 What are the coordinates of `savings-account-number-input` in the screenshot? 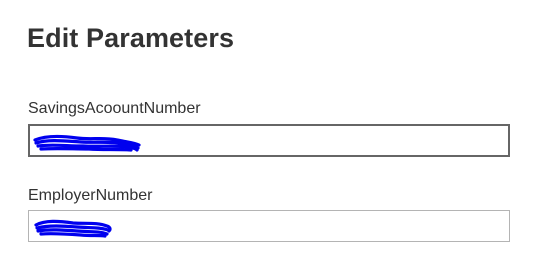 It's located at (269, 140).